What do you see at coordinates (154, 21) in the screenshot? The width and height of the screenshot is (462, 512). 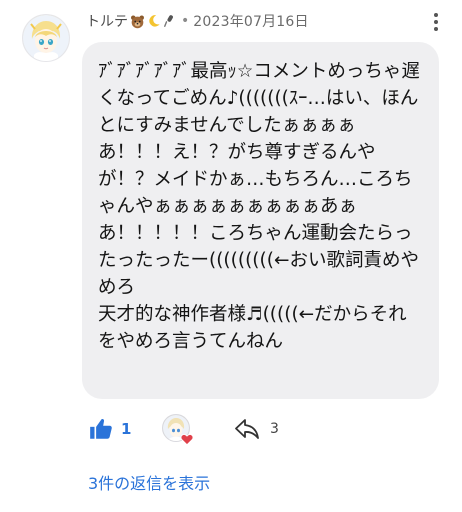 I see `crescent-moon-icon` at bounding box center [154, 21].